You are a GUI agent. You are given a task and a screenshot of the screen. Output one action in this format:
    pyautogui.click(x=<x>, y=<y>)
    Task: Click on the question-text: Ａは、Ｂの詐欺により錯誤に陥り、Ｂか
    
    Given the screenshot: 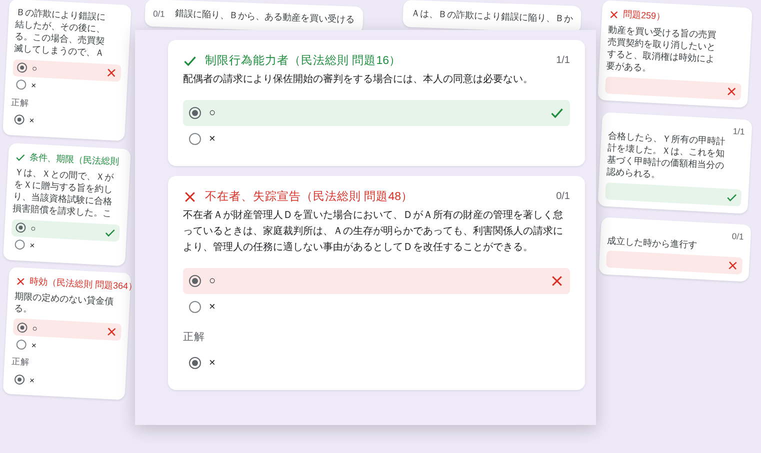 What is the action you would take?
    pyautogui.click(x=491, y=16)
    